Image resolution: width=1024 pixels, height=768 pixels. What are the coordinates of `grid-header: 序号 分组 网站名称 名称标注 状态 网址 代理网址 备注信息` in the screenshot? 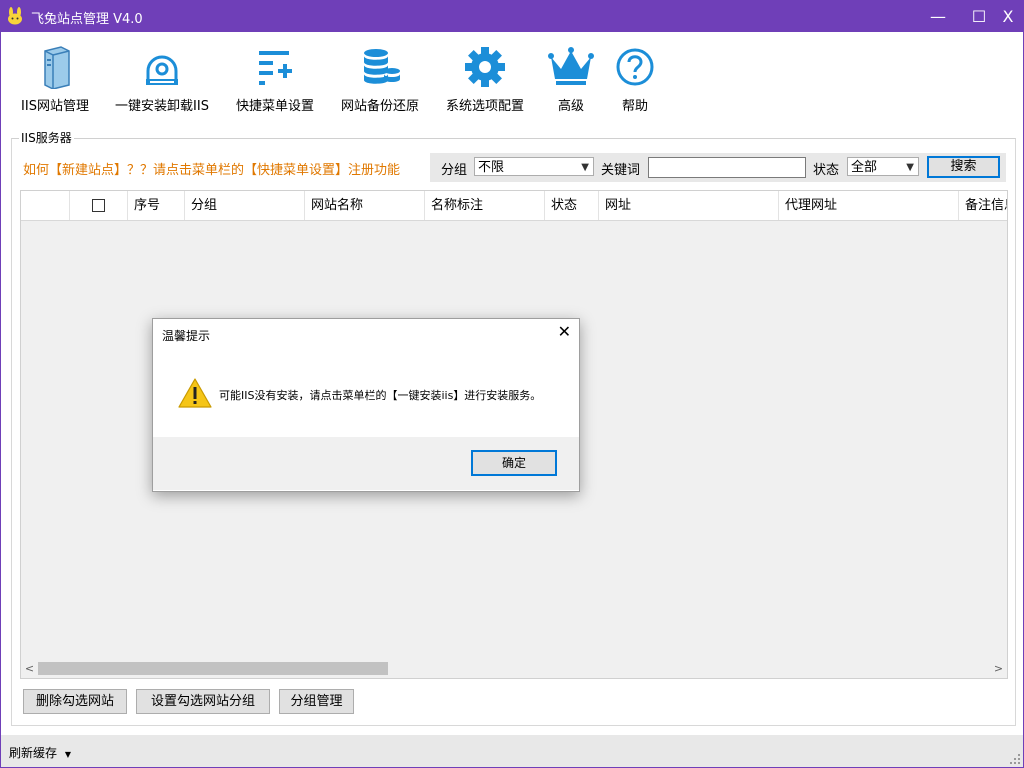 It's located at (514, 206).